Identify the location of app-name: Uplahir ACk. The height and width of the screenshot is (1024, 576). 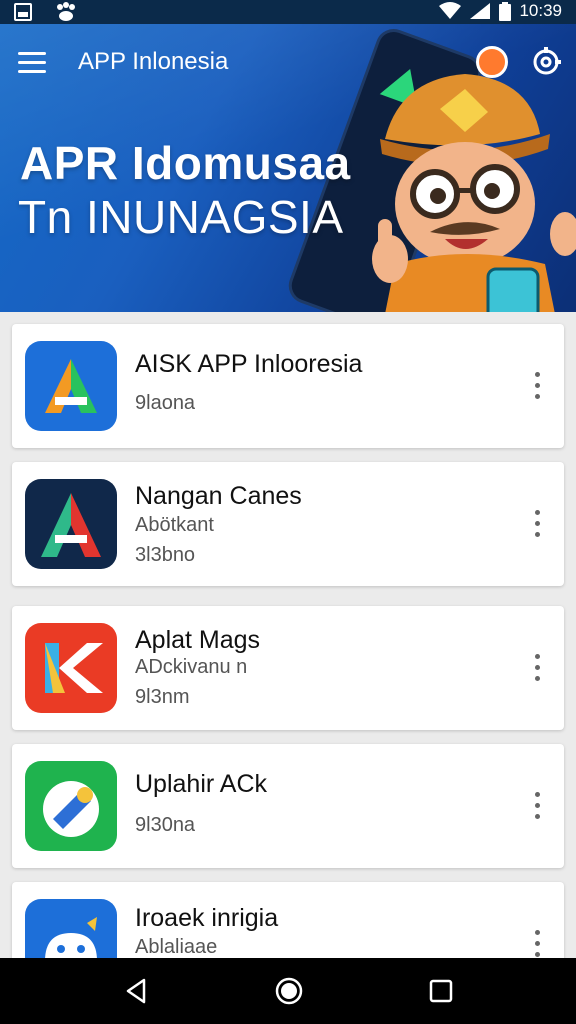
(201, 784).